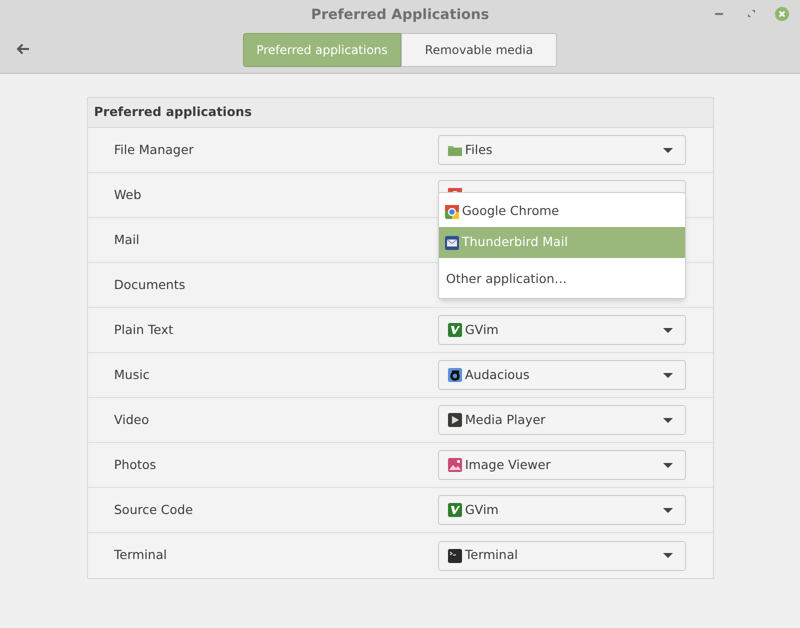  What do you see at coordinates (154, 149) in the screenshot?
I see `row-label: File Manager` at bounding box center [154, 149].